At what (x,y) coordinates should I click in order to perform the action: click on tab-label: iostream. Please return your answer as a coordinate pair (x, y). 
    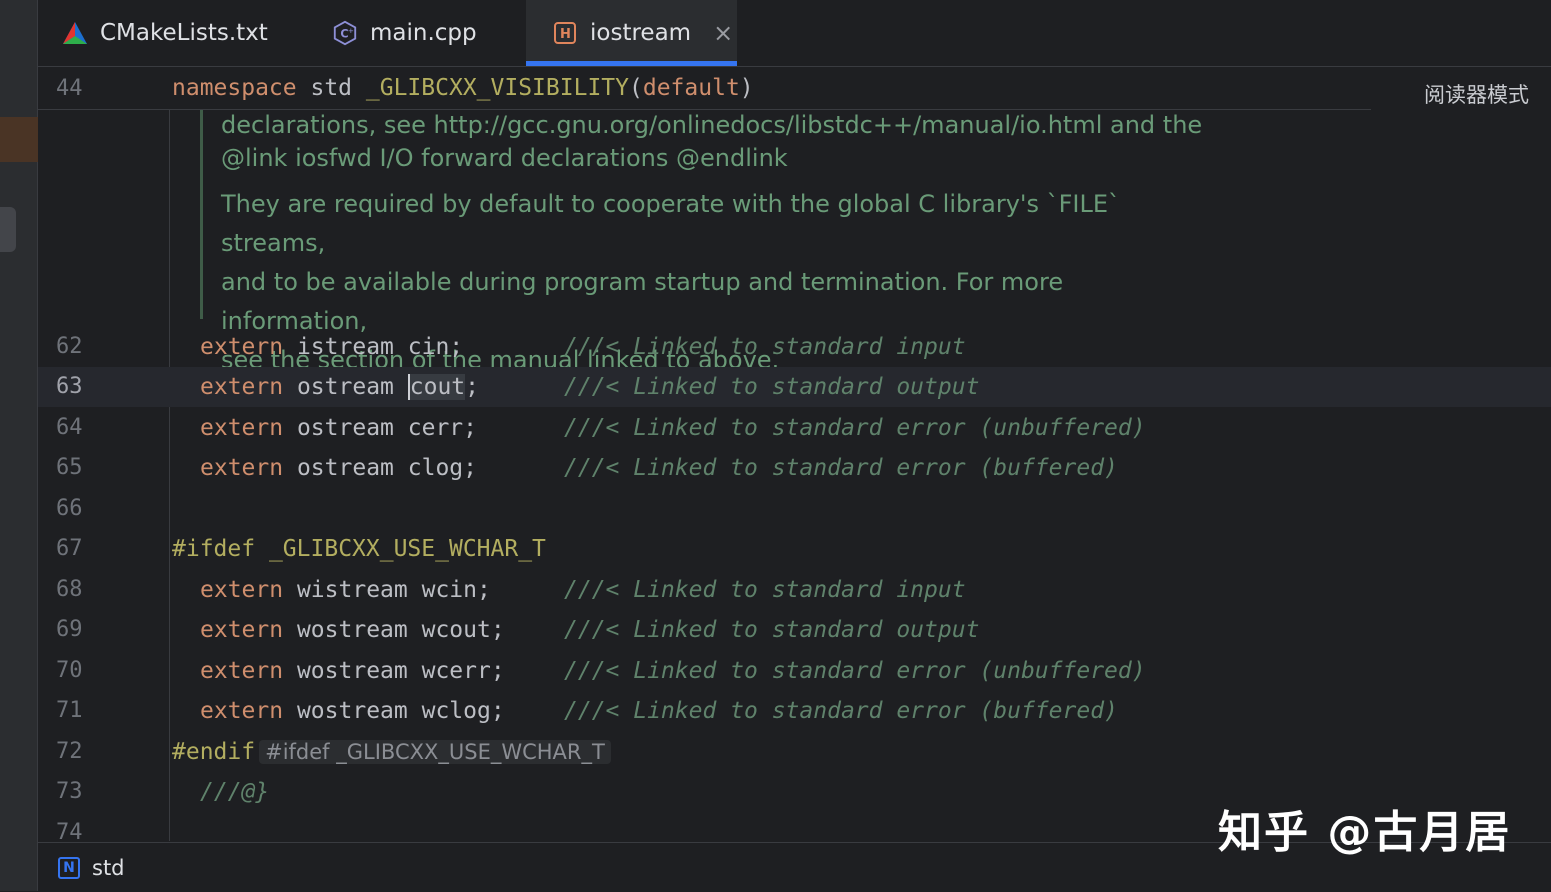
    Looking at the image, I should click on (641, 33).